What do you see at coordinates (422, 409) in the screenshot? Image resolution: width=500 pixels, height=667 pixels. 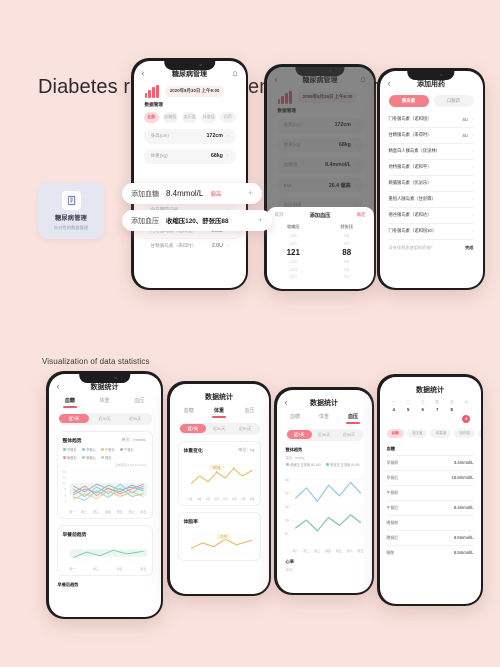 I see `day-number: 6` at bounding box center [422, 409].